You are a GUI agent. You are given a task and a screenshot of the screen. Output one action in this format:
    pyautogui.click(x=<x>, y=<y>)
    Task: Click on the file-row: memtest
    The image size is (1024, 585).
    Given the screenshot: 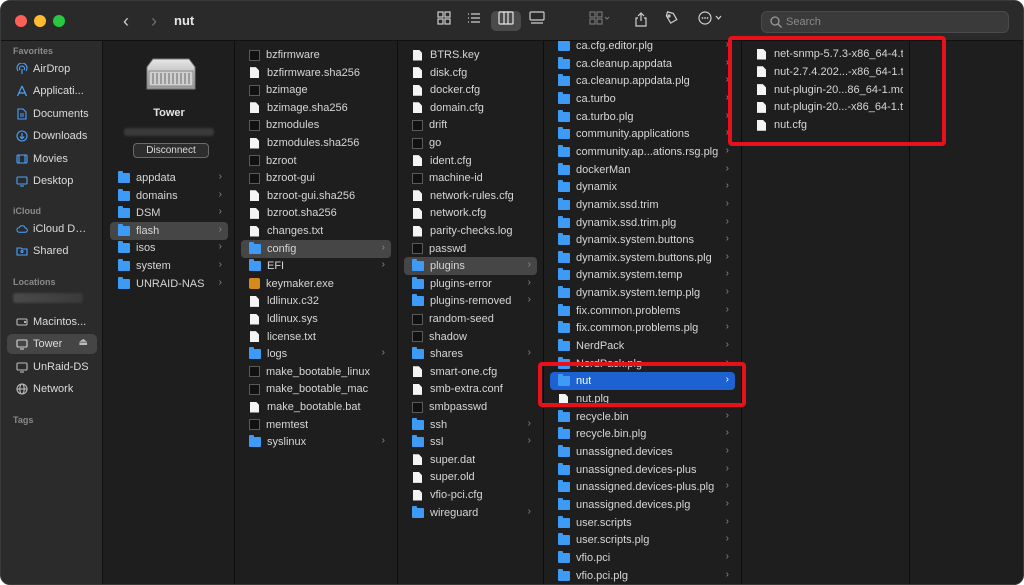 What is the action you would take?
    pyautogui.click(x=316, y=425)
    